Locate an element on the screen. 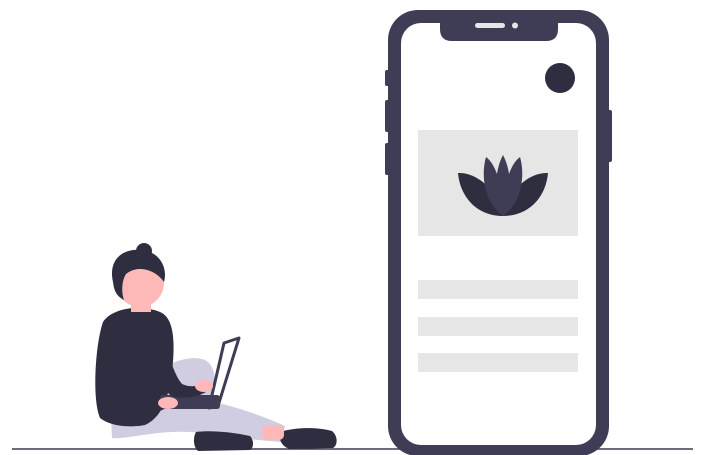 The image size is (702, 455). person-hand-right is located at coordinates (204, 386).